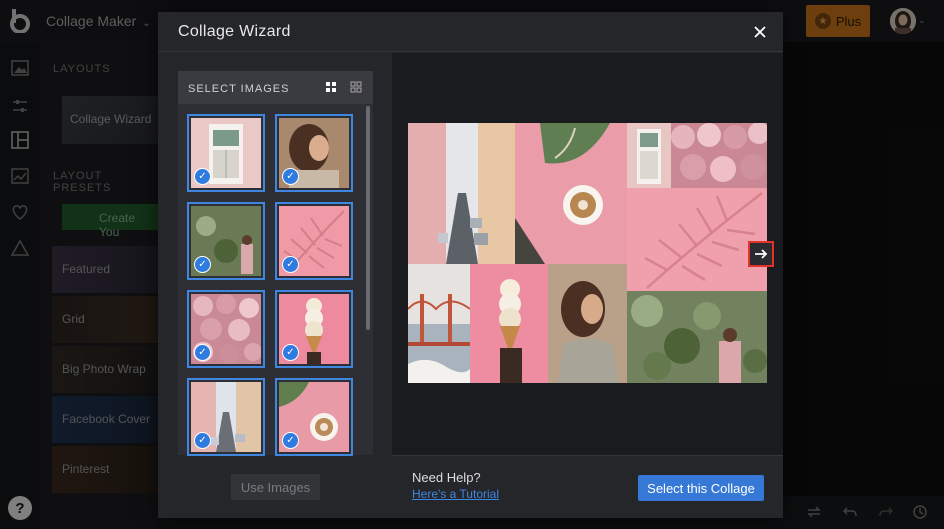 The height and width of the screenshot is (529, 944). What do you see at coordinates (226, 329) in the screenshot?
I see `thumbnail-pink-roses: ✓` at bounding box center [226, 329].